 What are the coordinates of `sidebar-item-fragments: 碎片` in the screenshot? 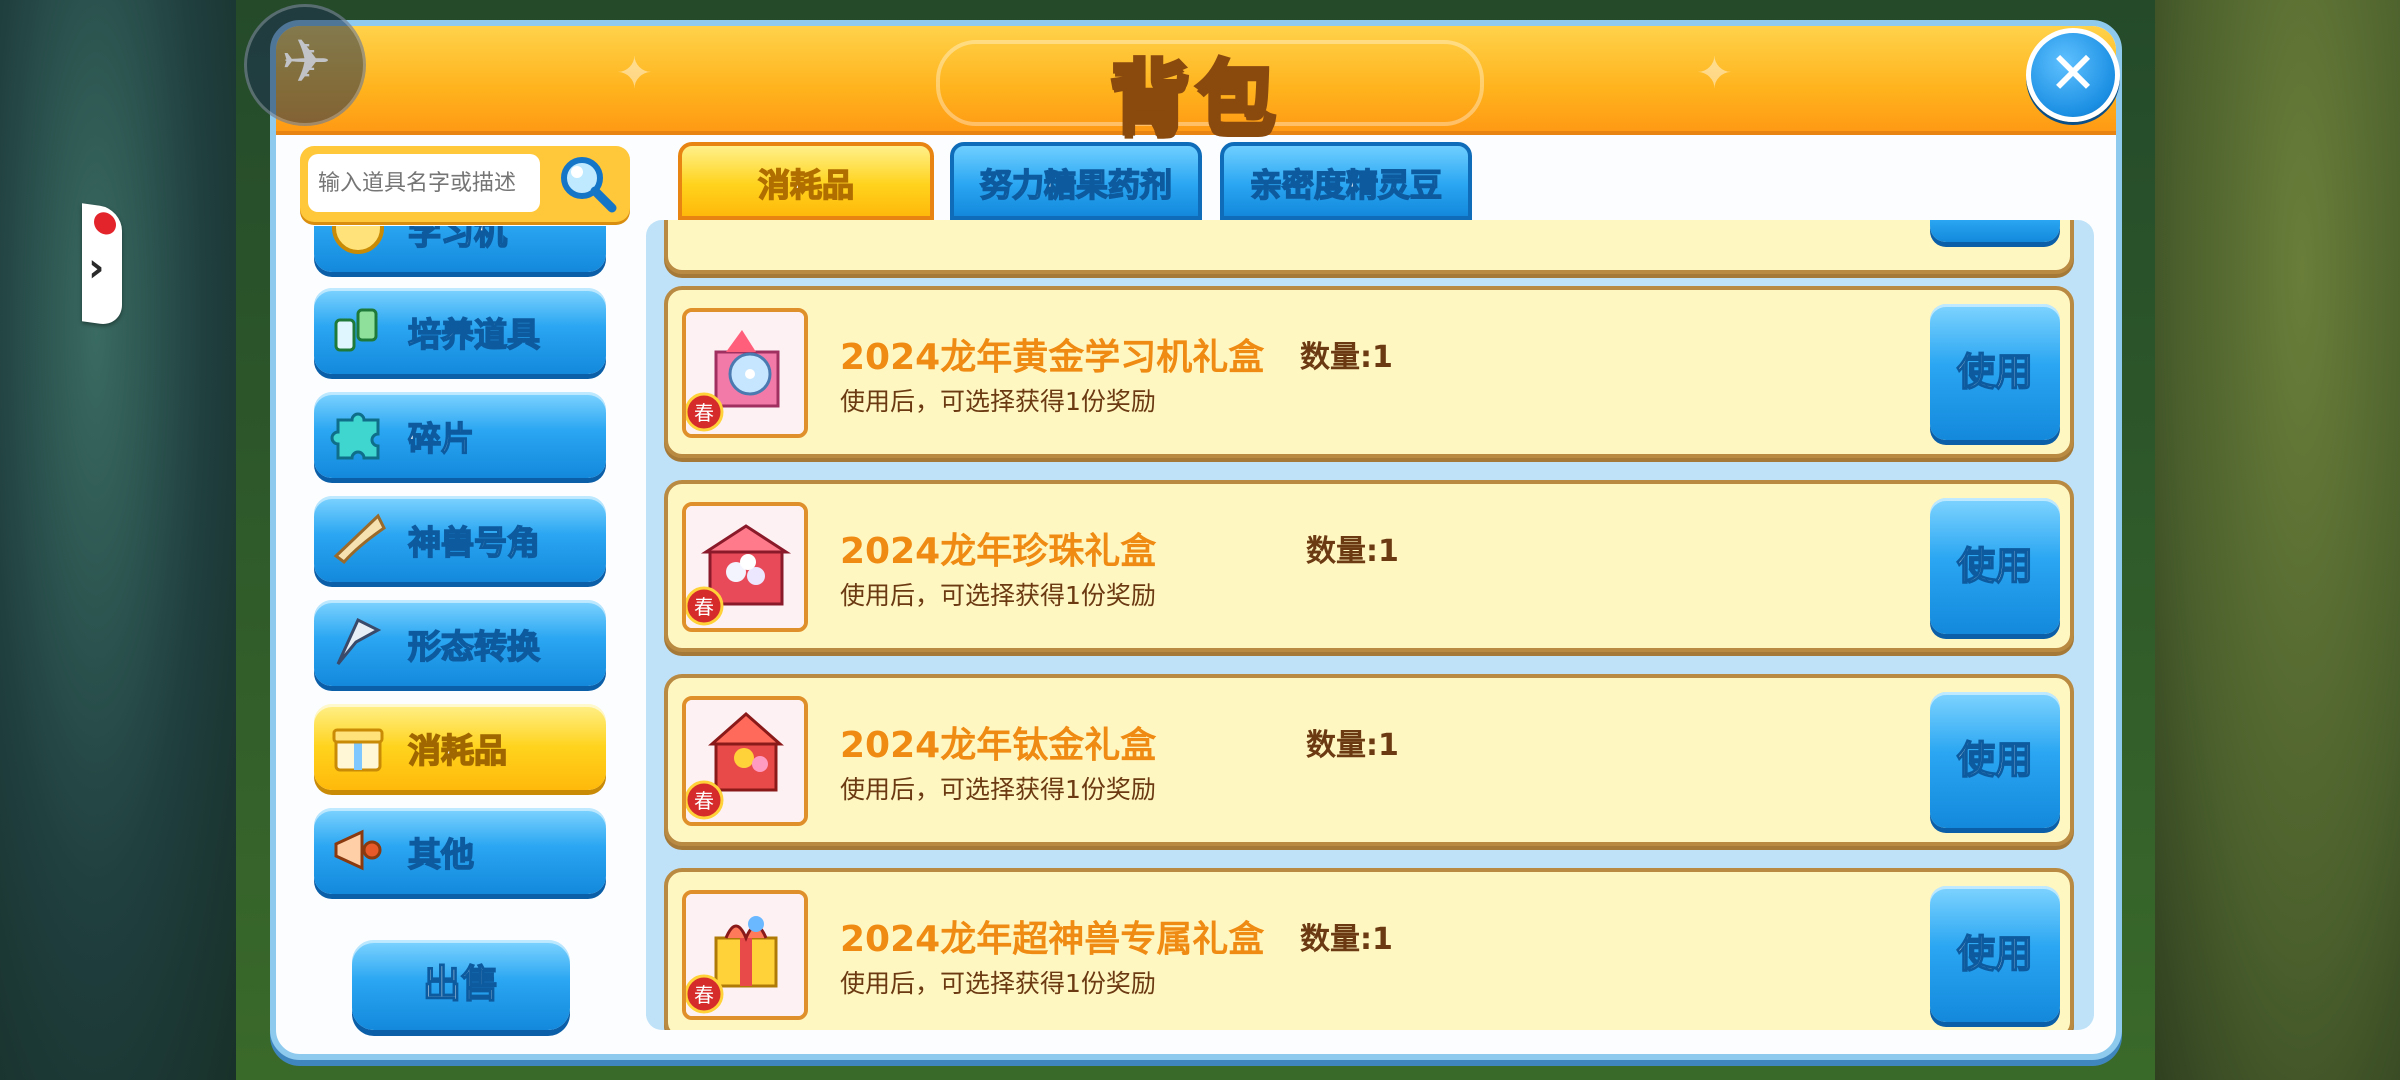 It's located at (460, 435).